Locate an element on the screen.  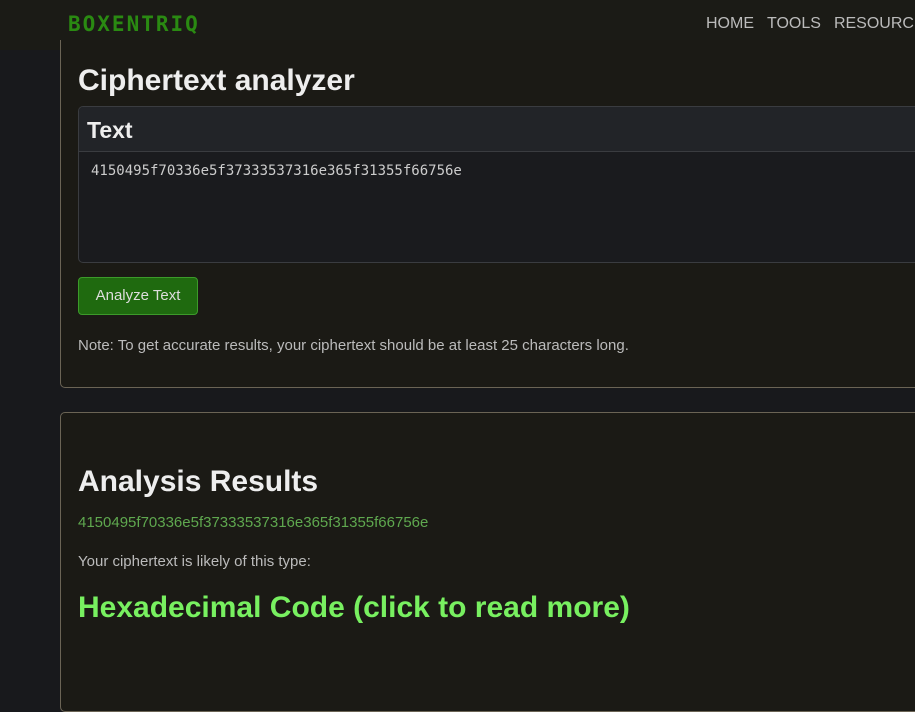
page-title: Ciphertext analyzer is located at coordinates (216, 80).